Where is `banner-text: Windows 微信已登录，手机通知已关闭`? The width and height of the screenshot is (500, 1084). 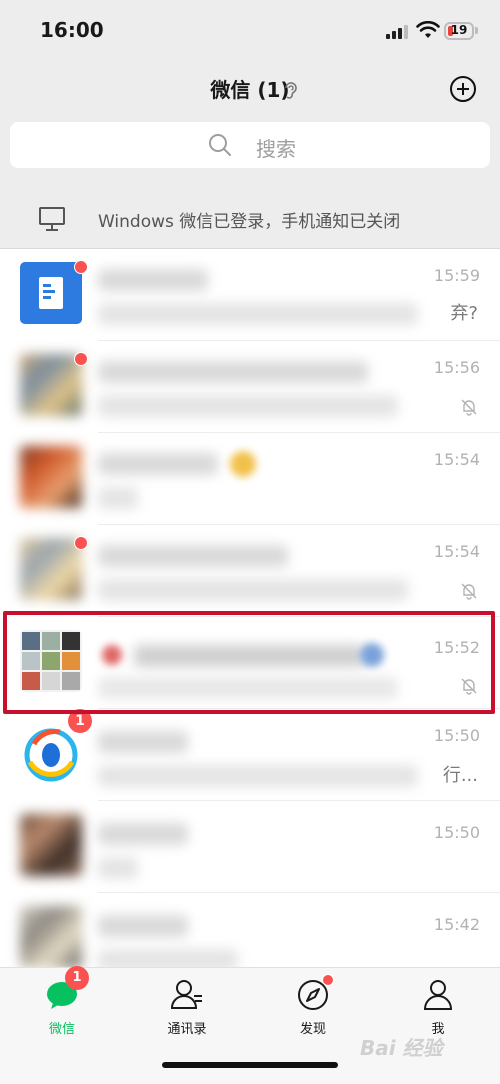 banner-text: Windows 微信已登录，手机通知已关闭 is located at coordinates (249, 222).